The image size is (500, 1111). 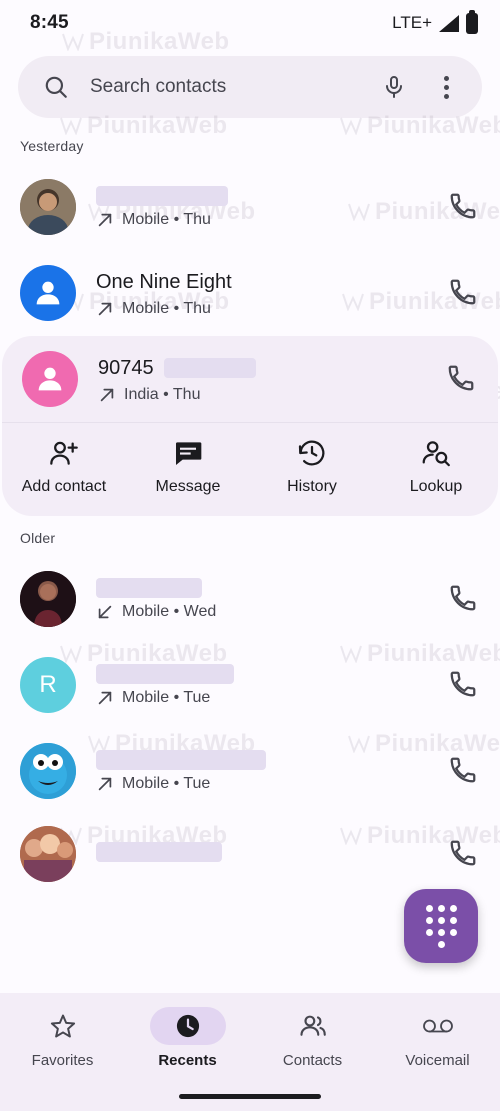 What do you see at coordinates (64, 486) in the screenshot?
I see `action-label: Add contact` at bounding box center [64, 486].